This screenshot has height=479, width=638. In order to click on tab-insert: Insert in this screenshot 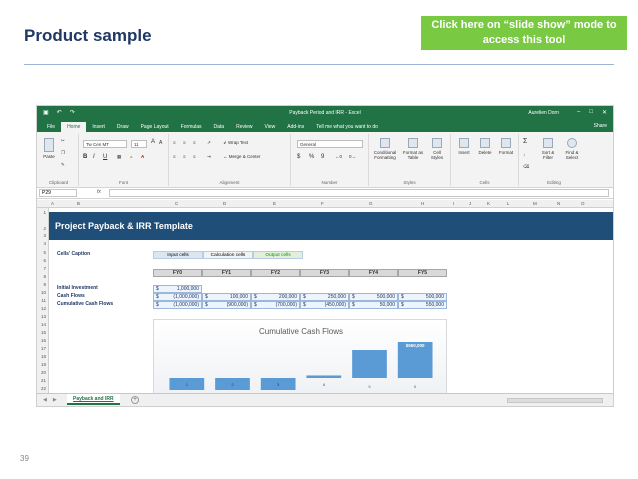, I will do `click(98, 128)`.